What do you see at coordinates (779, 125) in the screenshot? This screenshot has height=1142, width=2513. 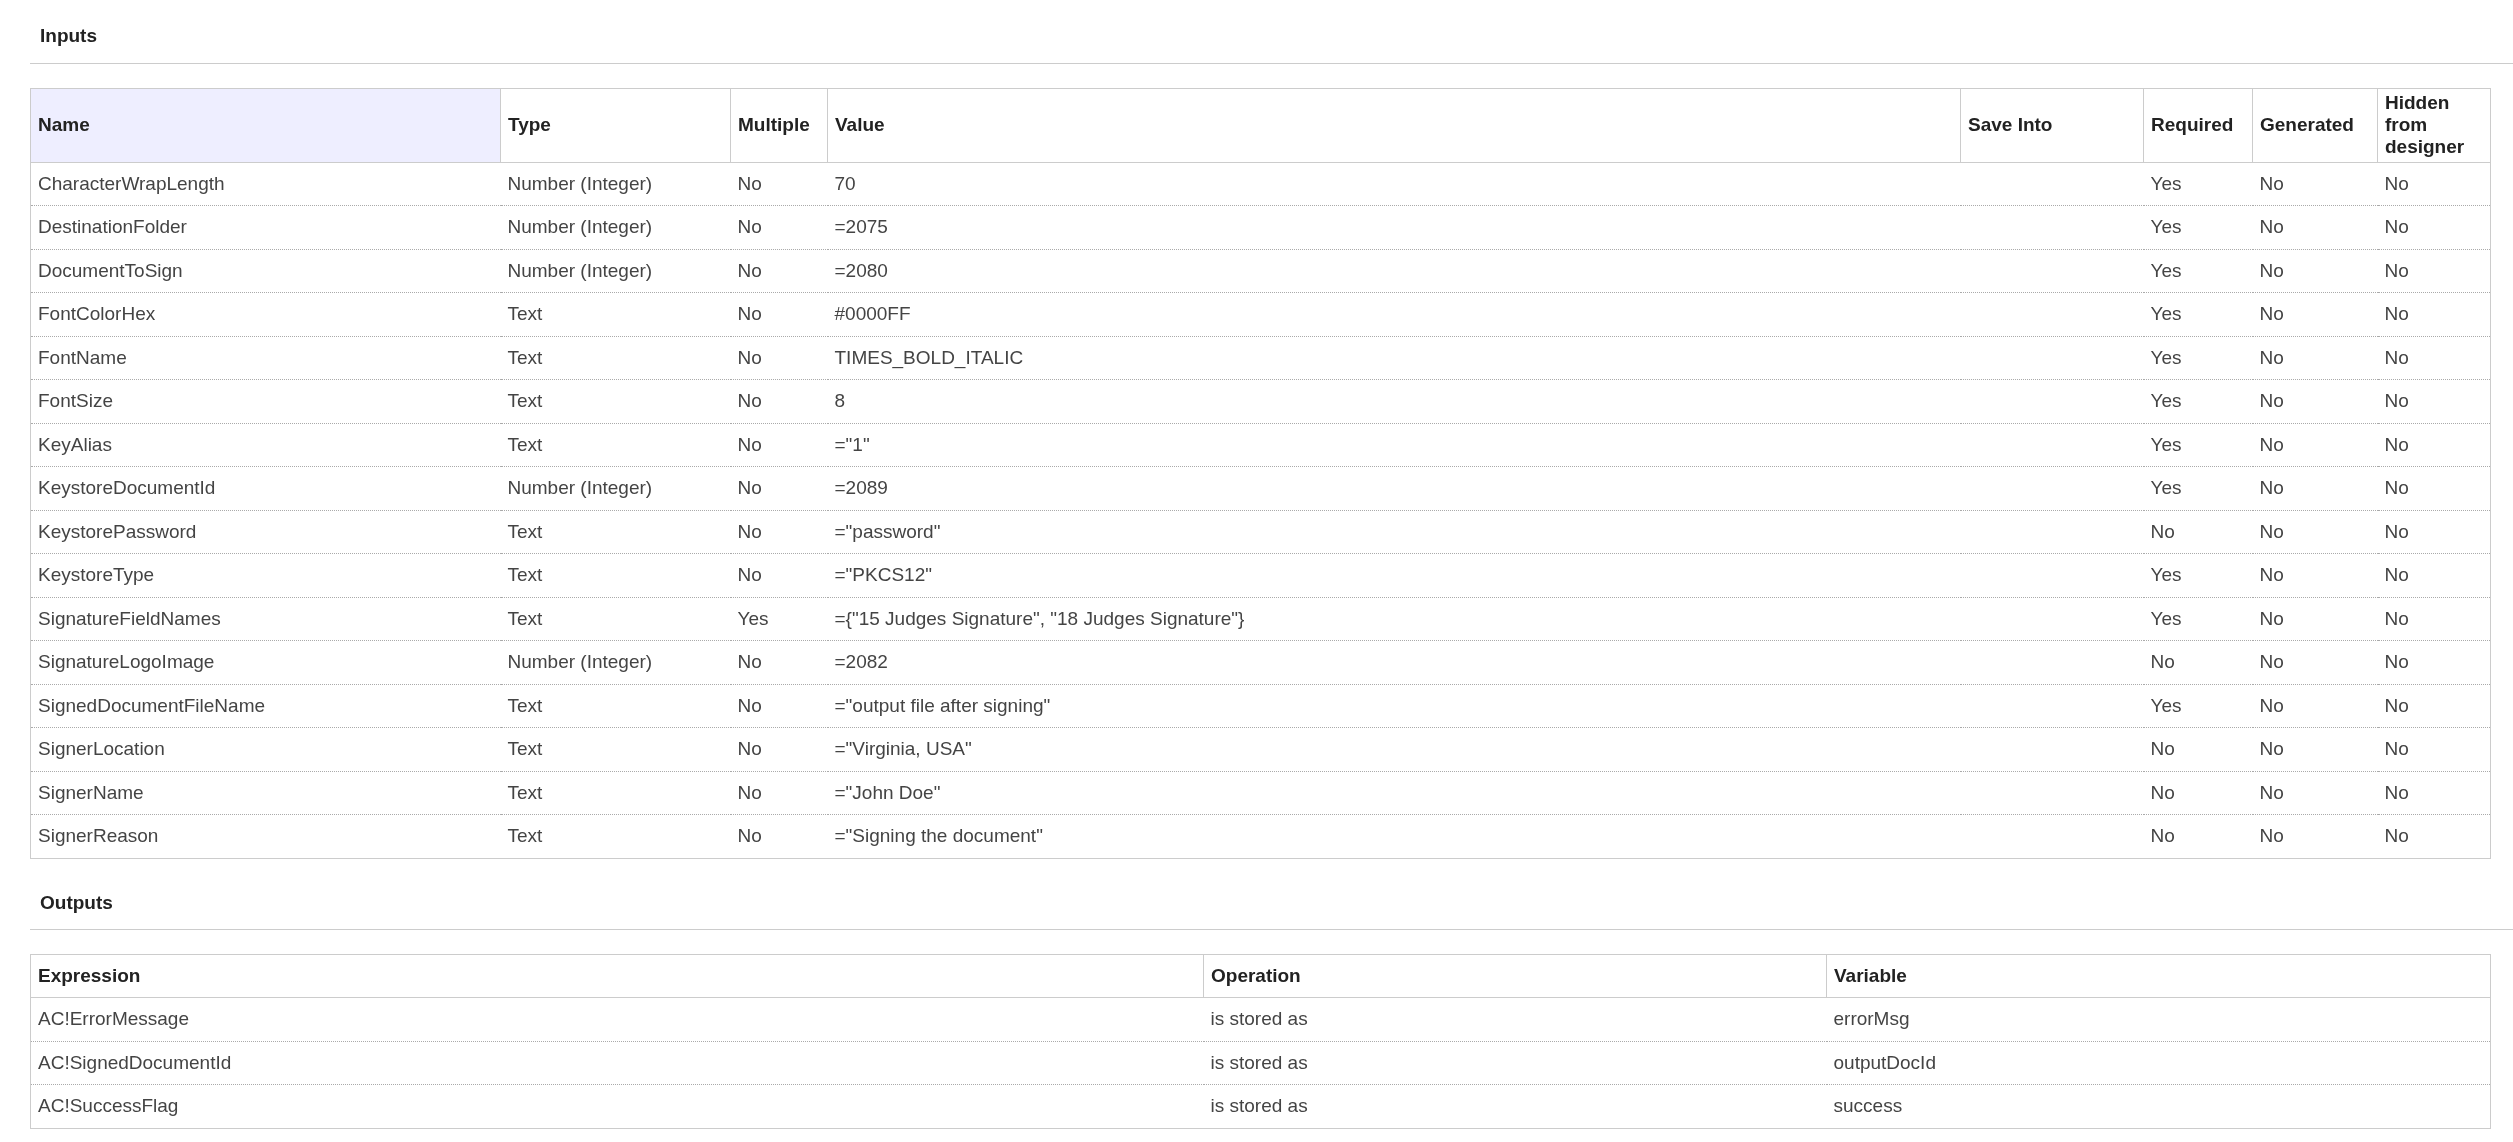 I see `column-header: Multiple` at bounding box center [779, 125].